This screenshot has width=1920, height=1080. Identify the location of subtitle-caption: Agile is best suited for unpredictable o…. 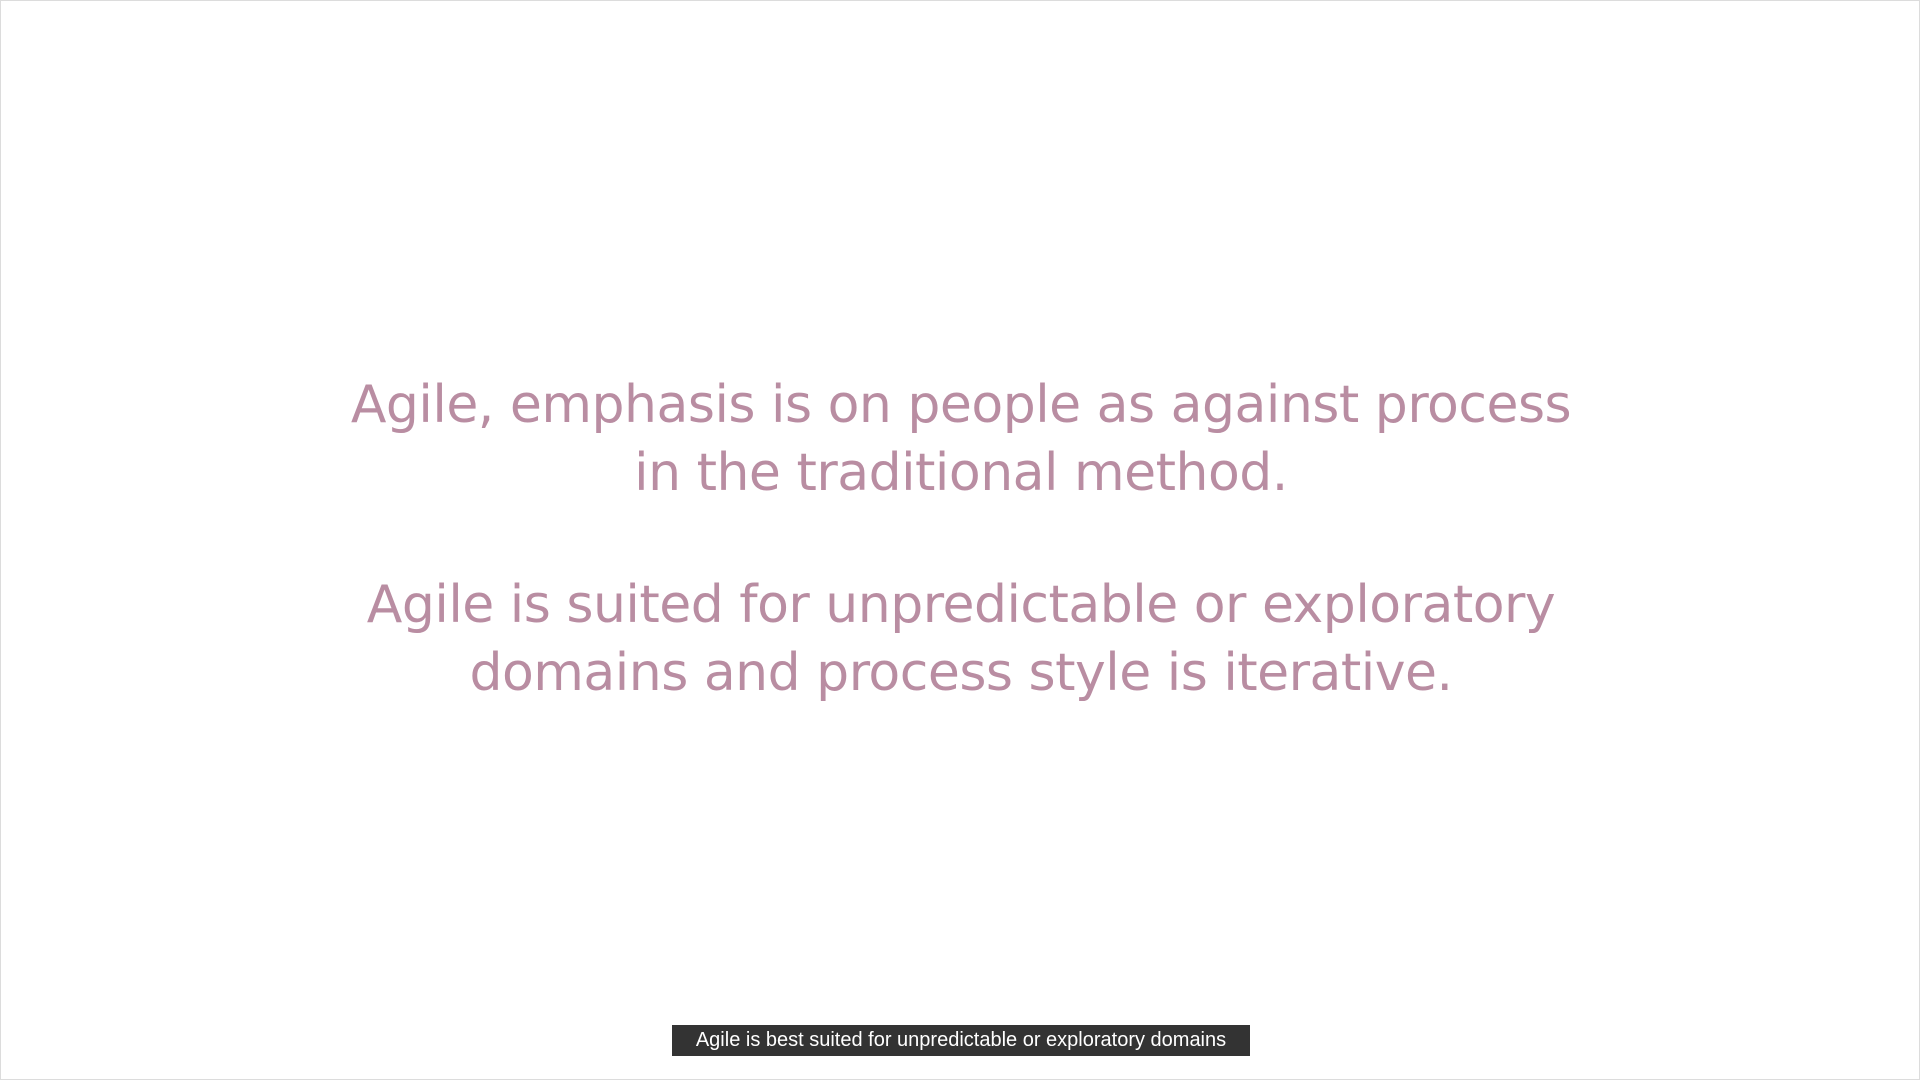
(961, 1040).